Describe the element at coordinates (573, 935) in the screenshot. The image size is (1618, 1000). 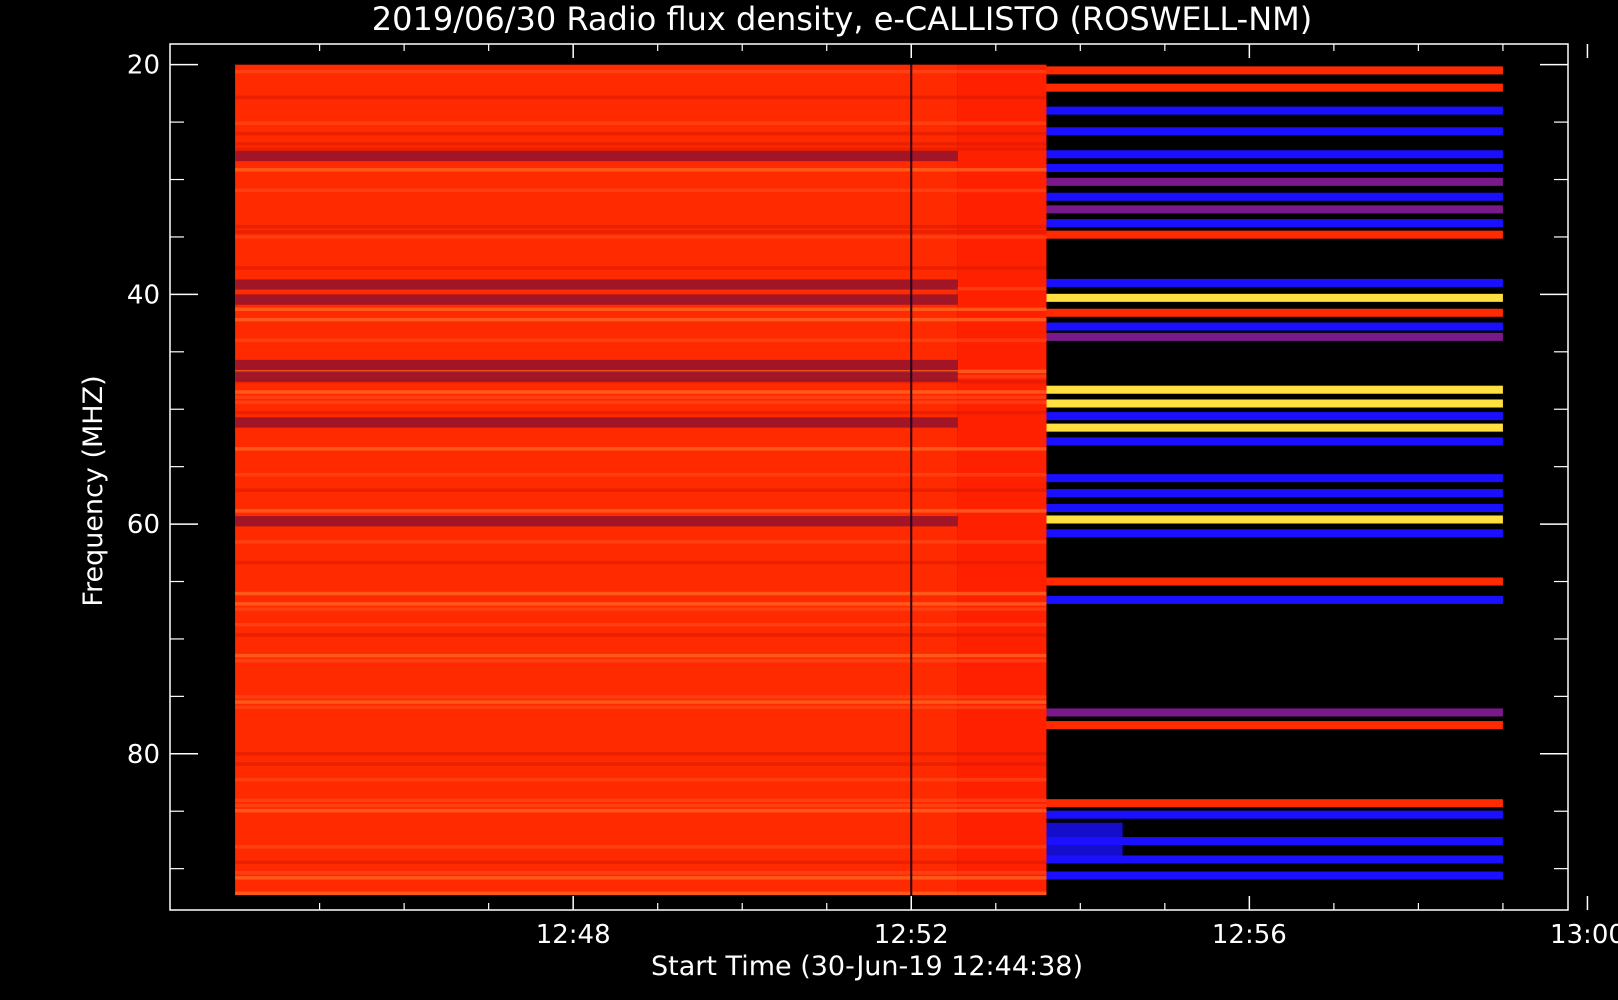
I see `x-tick-label: 12:48` at that location.